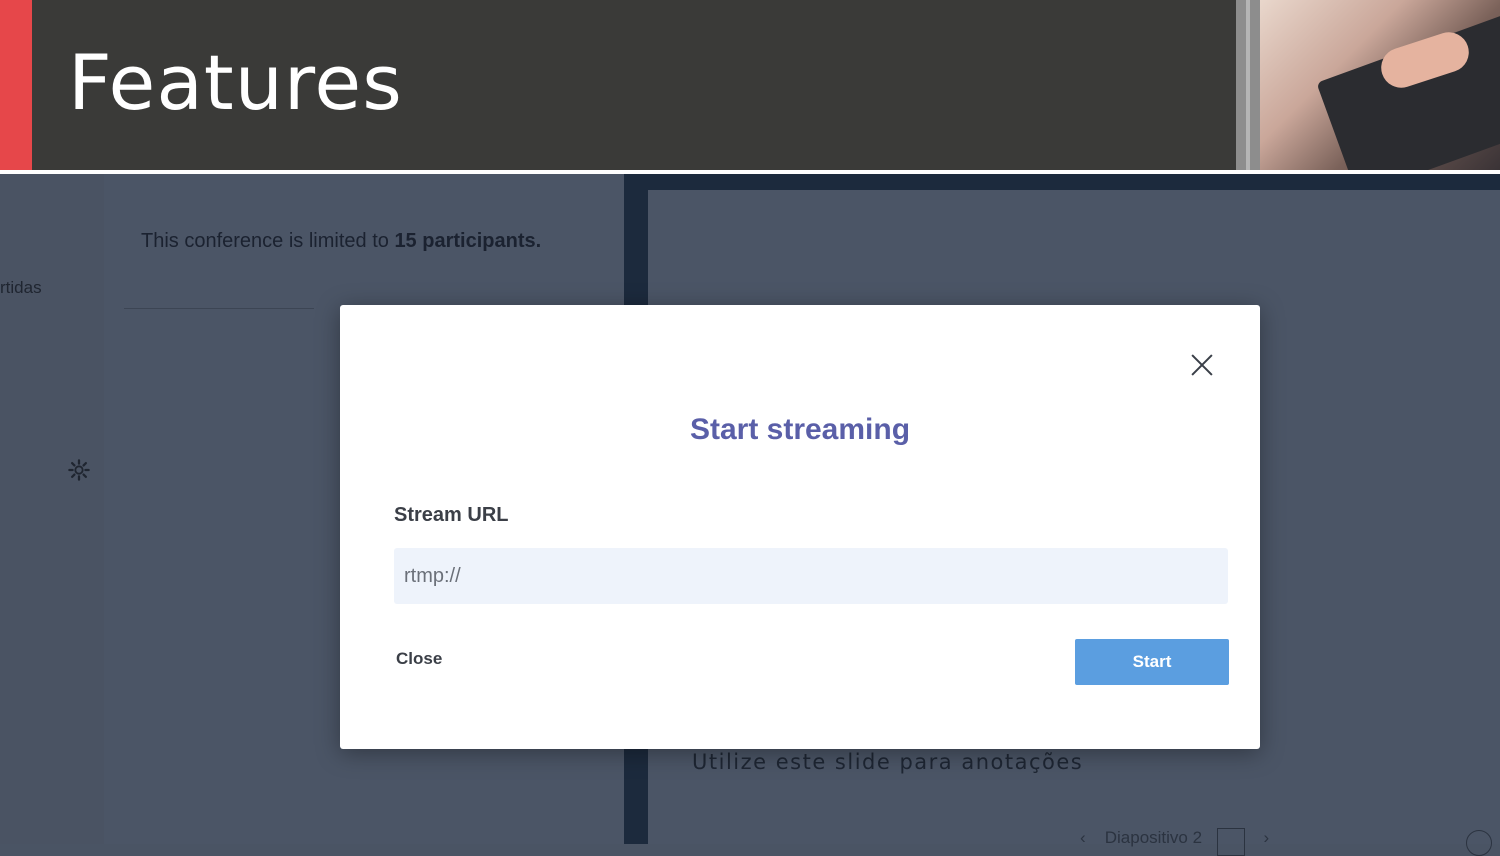  I want to click on accent-bar, so click(16, 85).